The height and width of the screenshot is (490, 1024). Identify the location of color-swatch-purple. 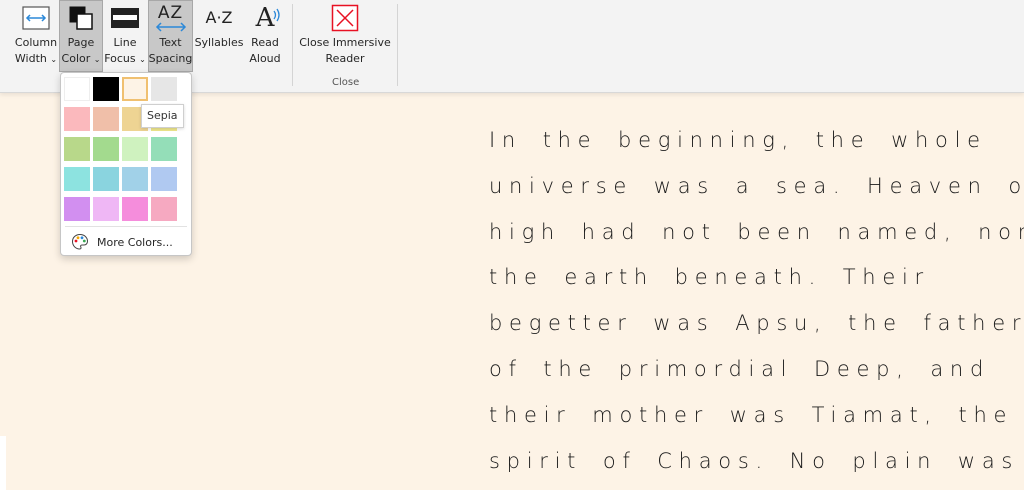
(77, 209).